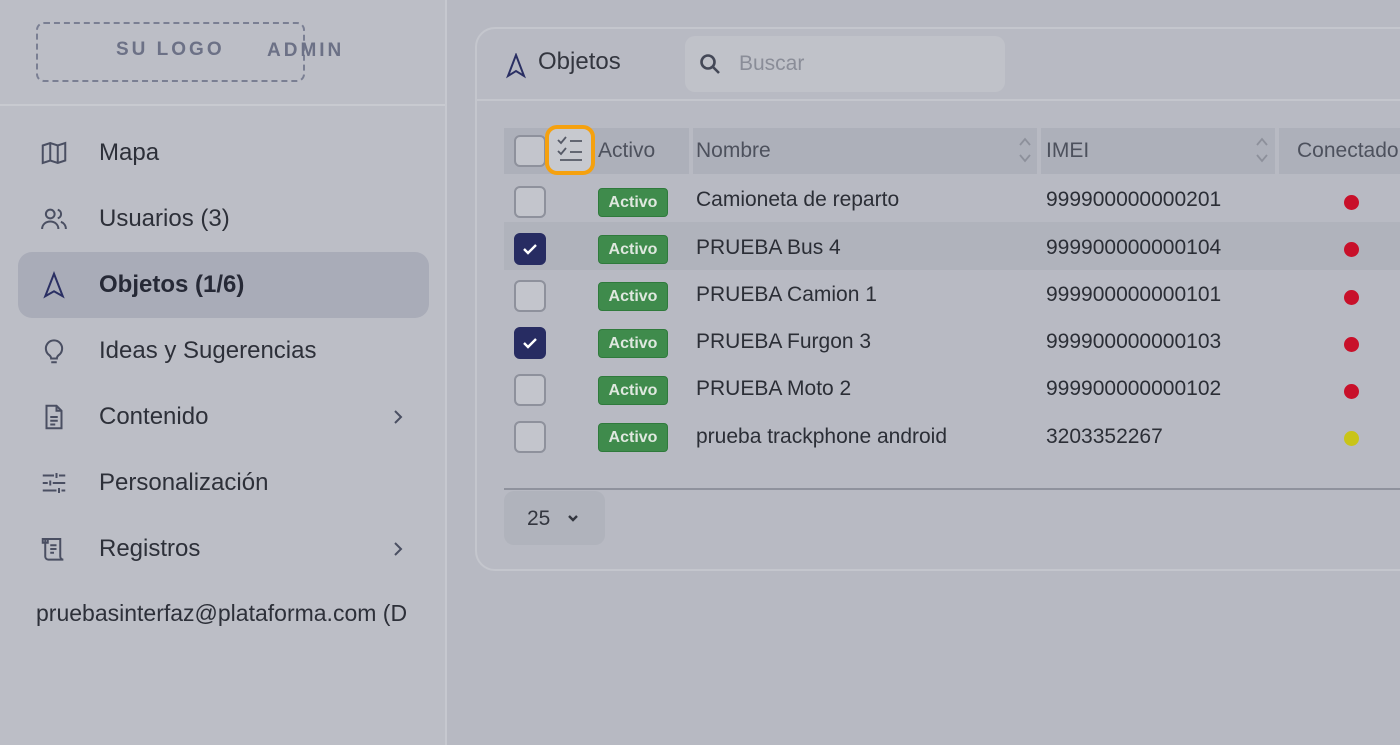  I want to click on admin-label: ADMIN, so click(306, 50).